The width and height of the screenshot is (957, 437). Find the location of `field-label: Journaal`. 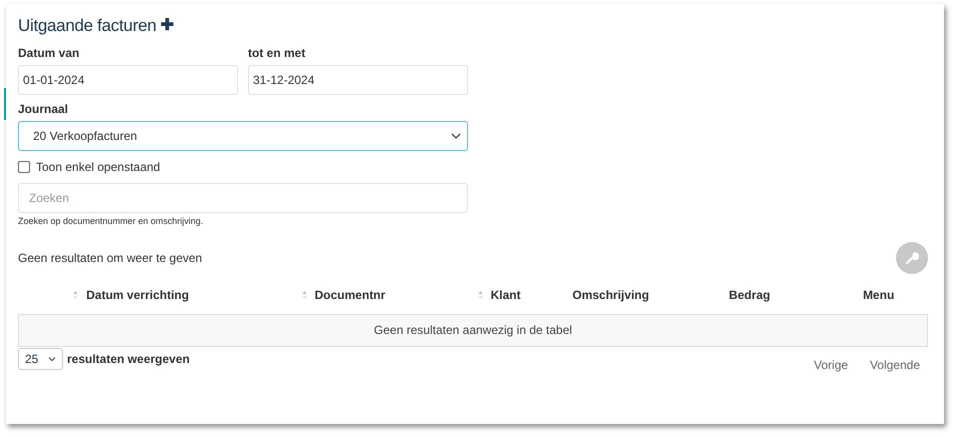

field-label: Journaal is located at coordinates (44, 109).